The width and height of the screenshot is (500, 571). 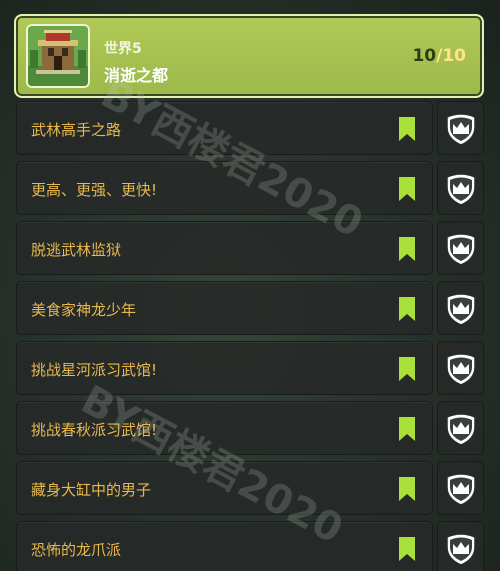 I want to click on world-number-label: 世界5, so click(x=123, y=49).